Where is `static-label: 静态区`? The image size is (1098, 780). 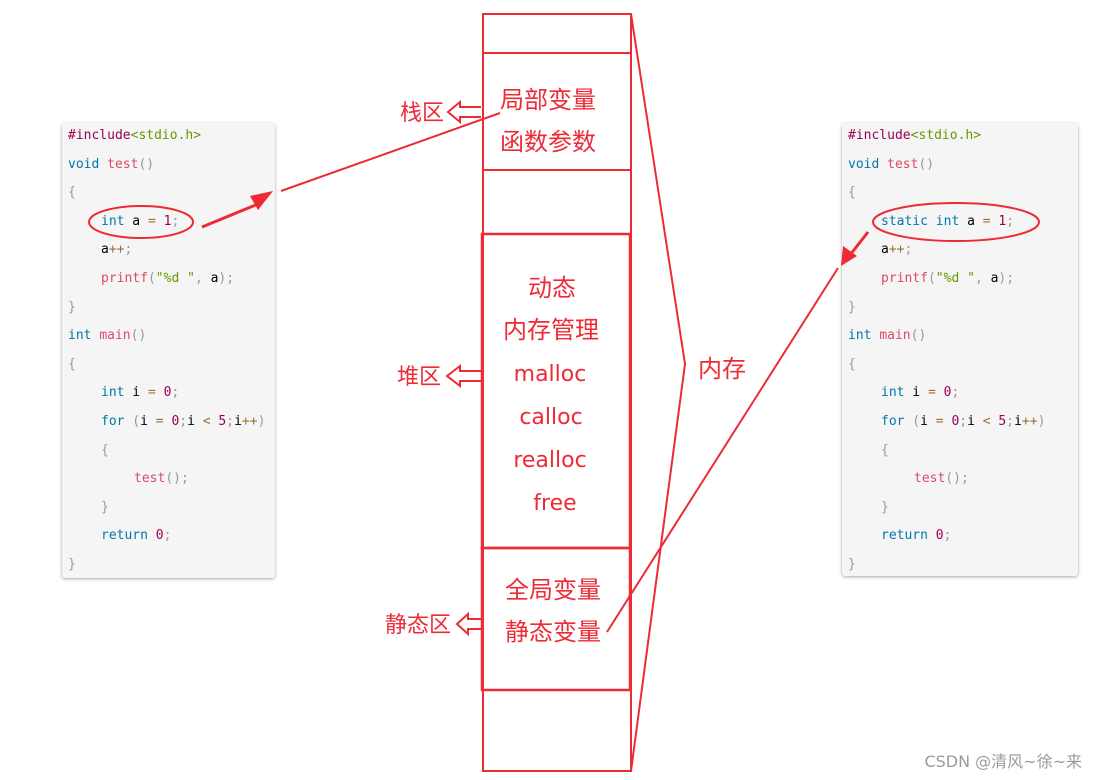 static-label: 静态区 is located at coordinates (418, 625).